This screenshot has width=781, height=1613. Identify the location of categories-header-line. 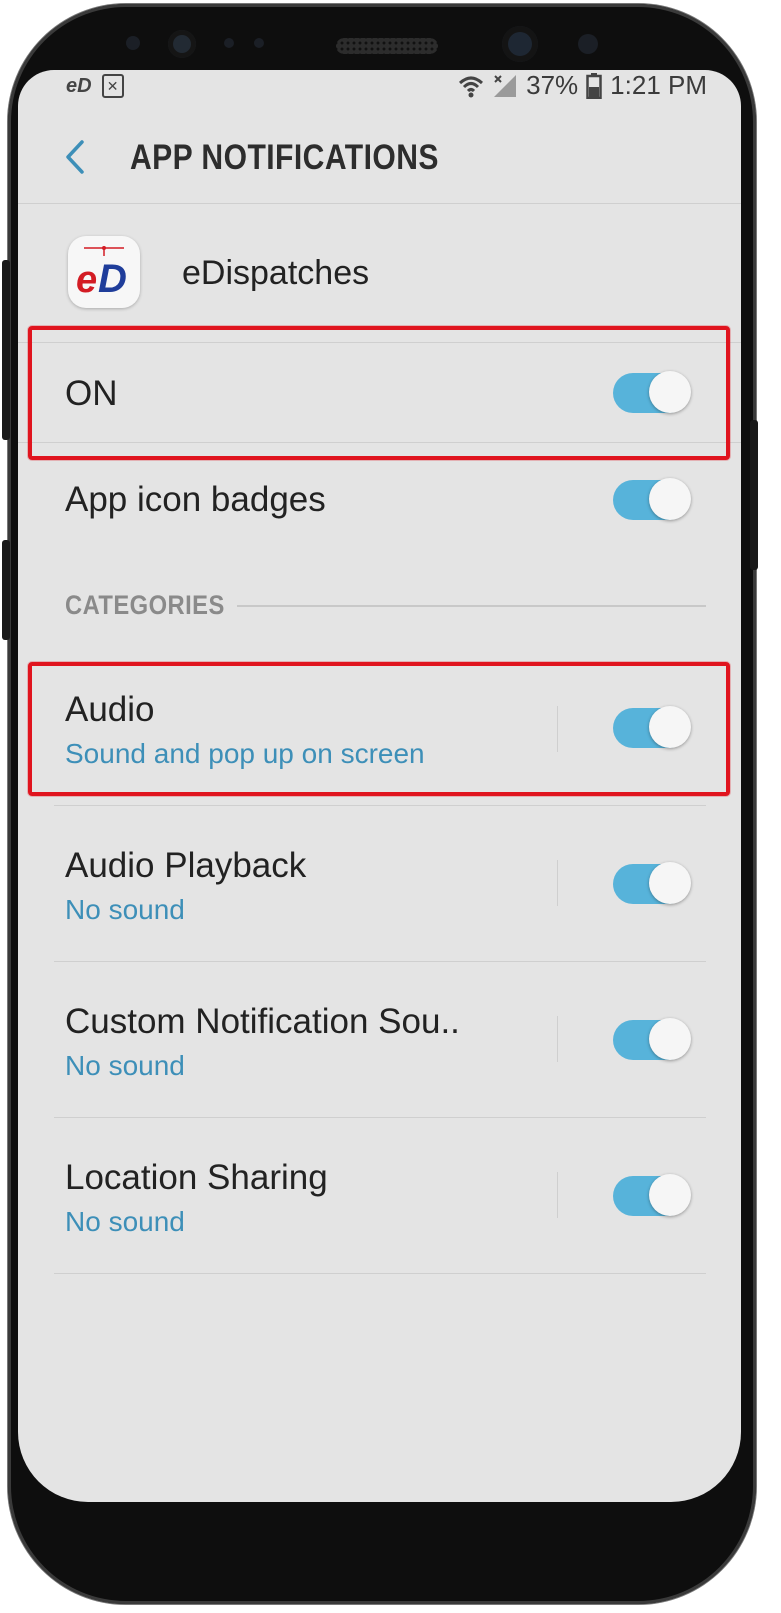
(471, 606).